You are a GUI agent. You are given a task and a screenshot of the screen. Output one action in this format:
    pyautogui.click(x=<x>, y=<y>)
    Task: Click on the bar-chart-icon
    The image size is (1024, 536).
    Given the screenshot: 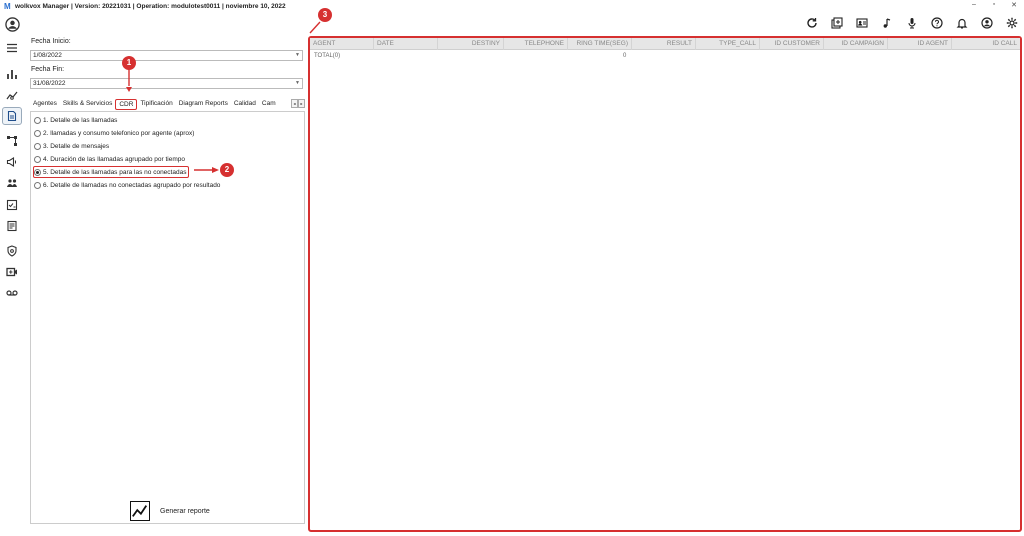 What is the action you would take?
    pyautogui.click(x=12, y=74)
    